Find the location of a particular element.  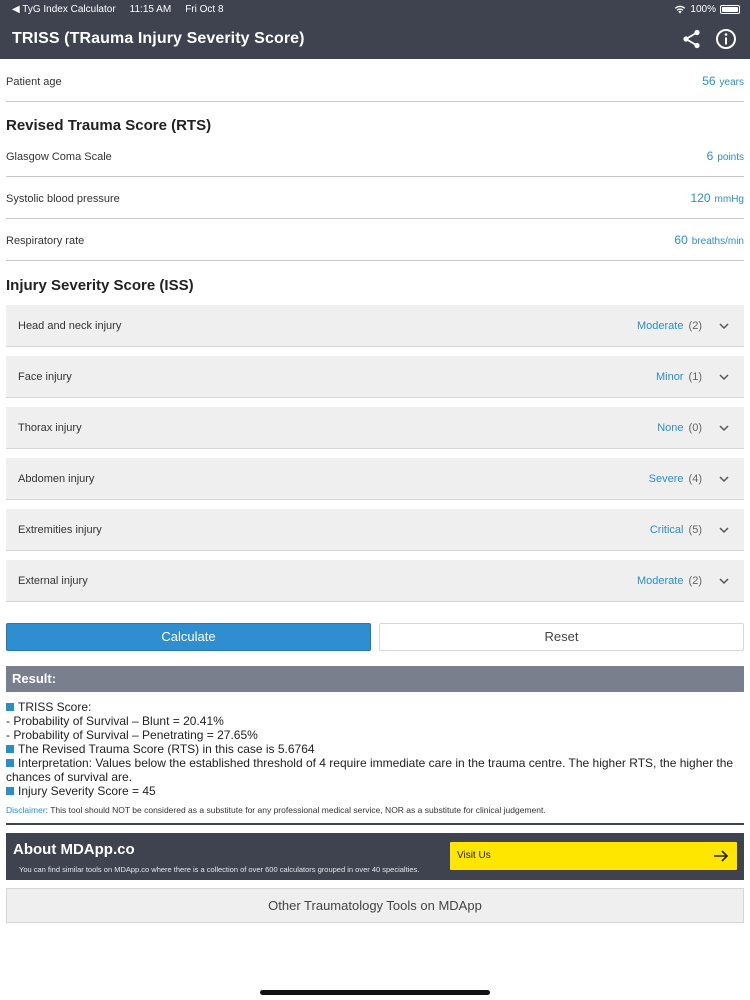

systolic-bp-label: Systolic blood pressure is located at coordinates (63, 199).